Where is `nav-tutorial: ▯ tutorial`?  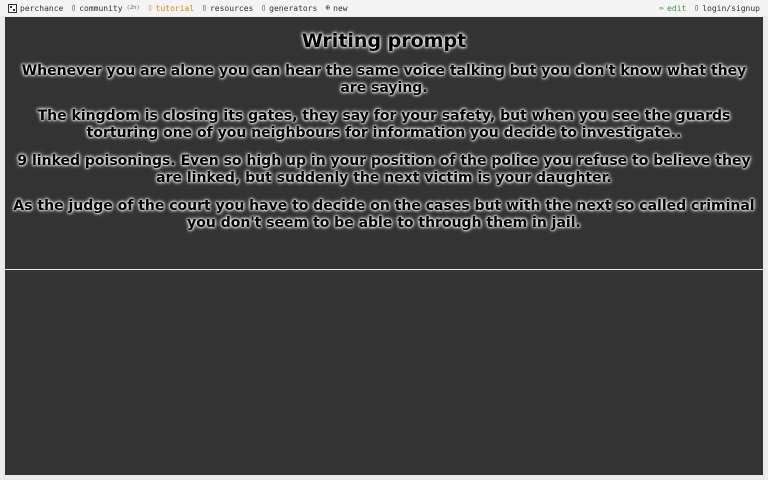
nav-tutorial: ▯ tutorial is located at coordinates (171, 8).